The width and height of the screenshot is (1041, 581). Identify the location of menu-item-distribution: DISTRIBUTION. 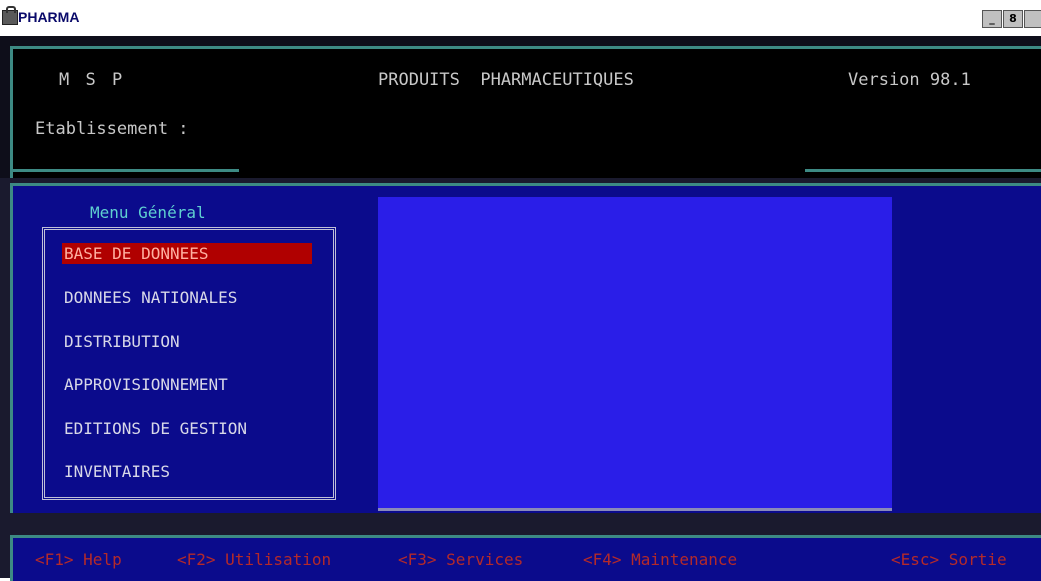
(122, 341).